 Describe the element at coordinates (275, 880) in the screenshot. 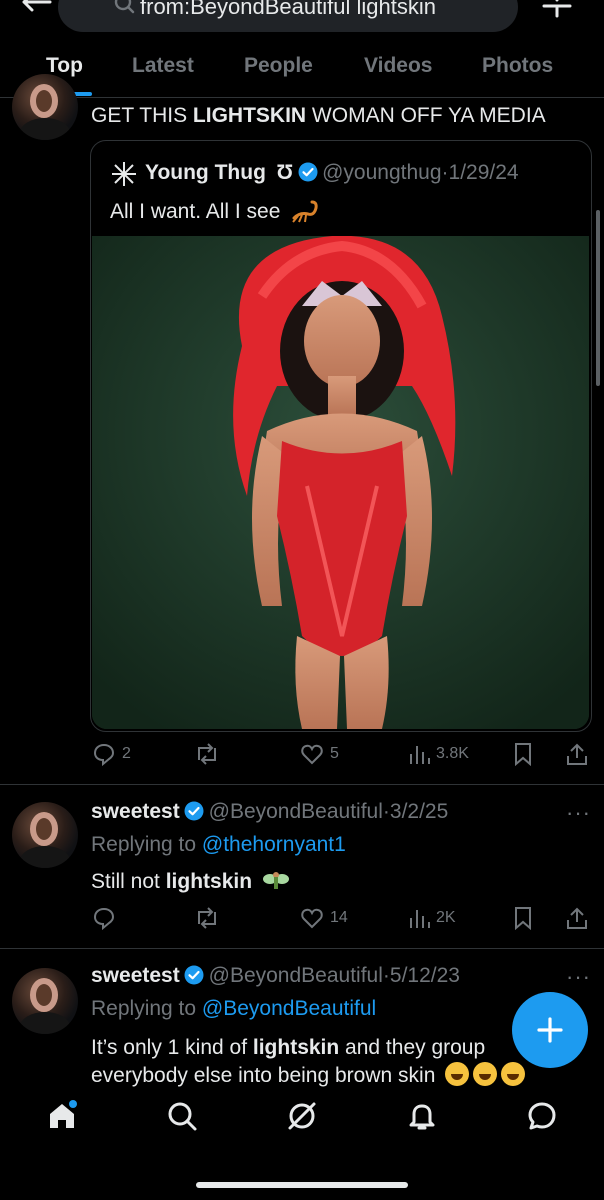

I see `fairy-icon` at that location.